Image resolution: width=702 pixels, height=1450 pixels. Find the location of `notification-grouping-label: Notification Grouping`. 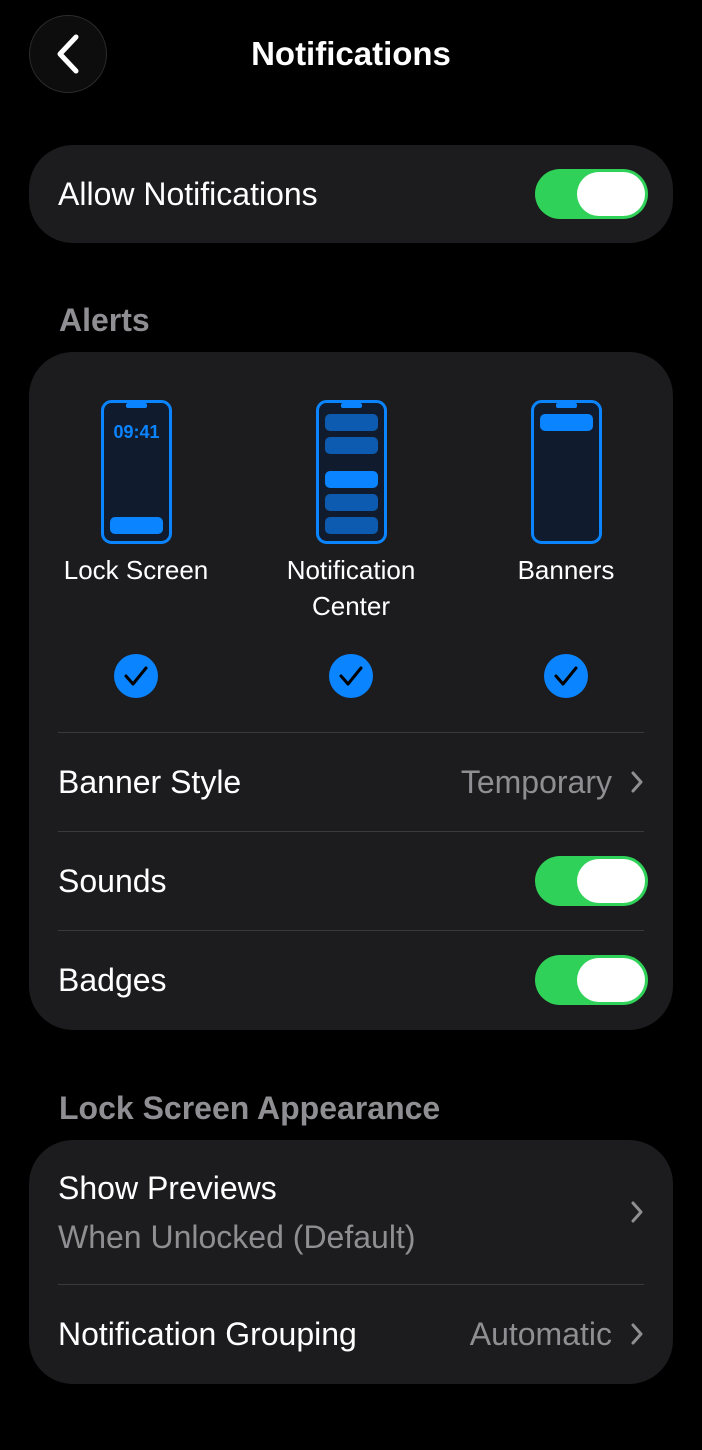

notification-grouping-label: Notification Grouping is located at coordinates (207, 1334).